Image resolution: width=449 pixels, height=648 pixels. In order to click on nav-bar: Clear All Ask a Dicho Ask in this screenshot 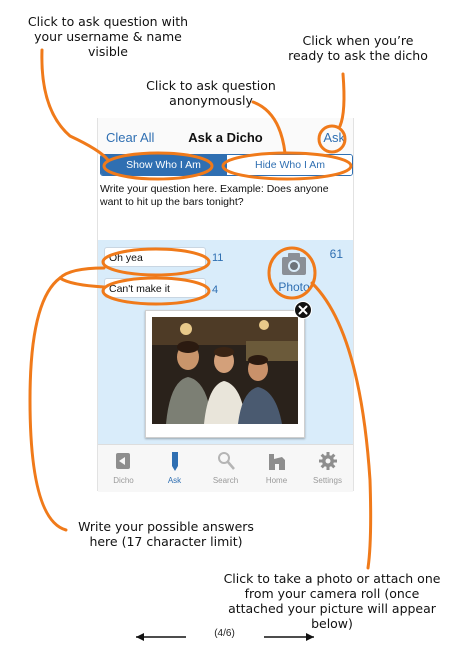, I will do `click(225, 136)`.